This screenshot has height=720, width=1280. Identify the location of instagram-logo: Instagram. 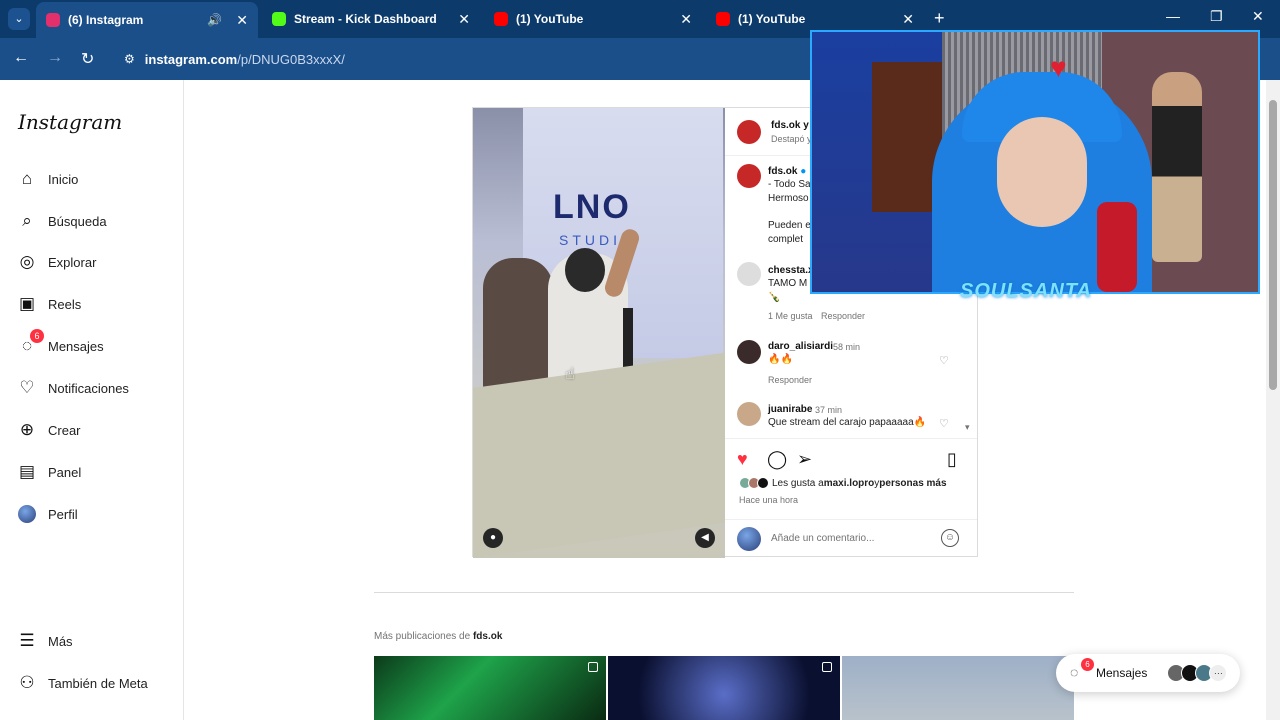
(70, 122).